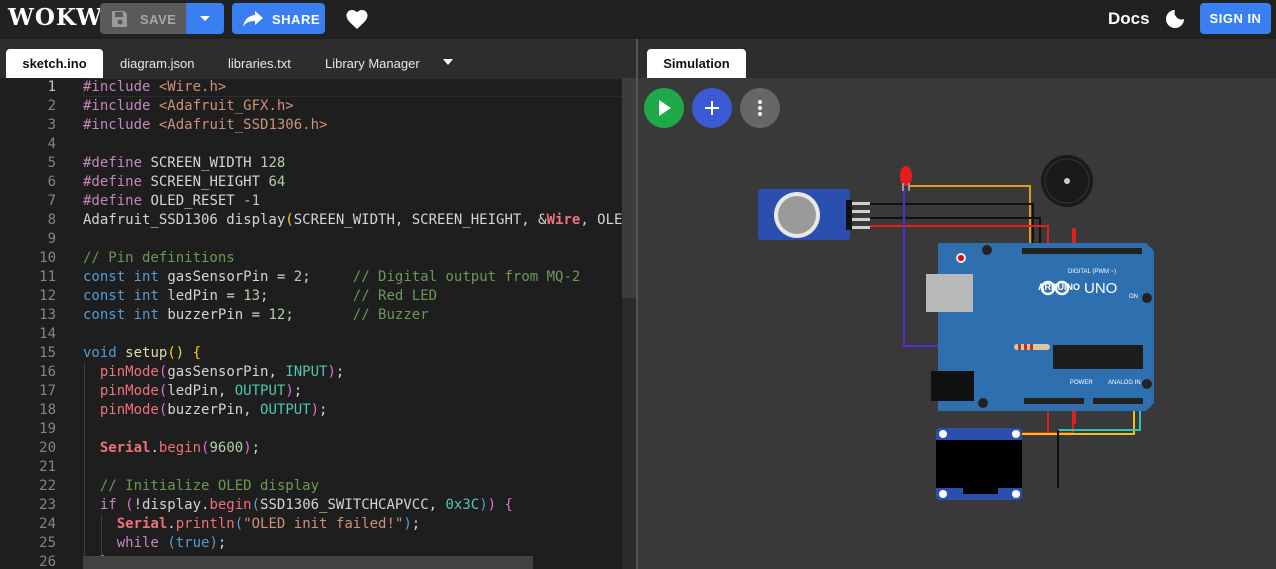 The height and width of the screenshot is (569, 1276). Describe the element at coordinates (372, 63) in the screenshot. I see `tab-library-manager: Library Manager` at that location.